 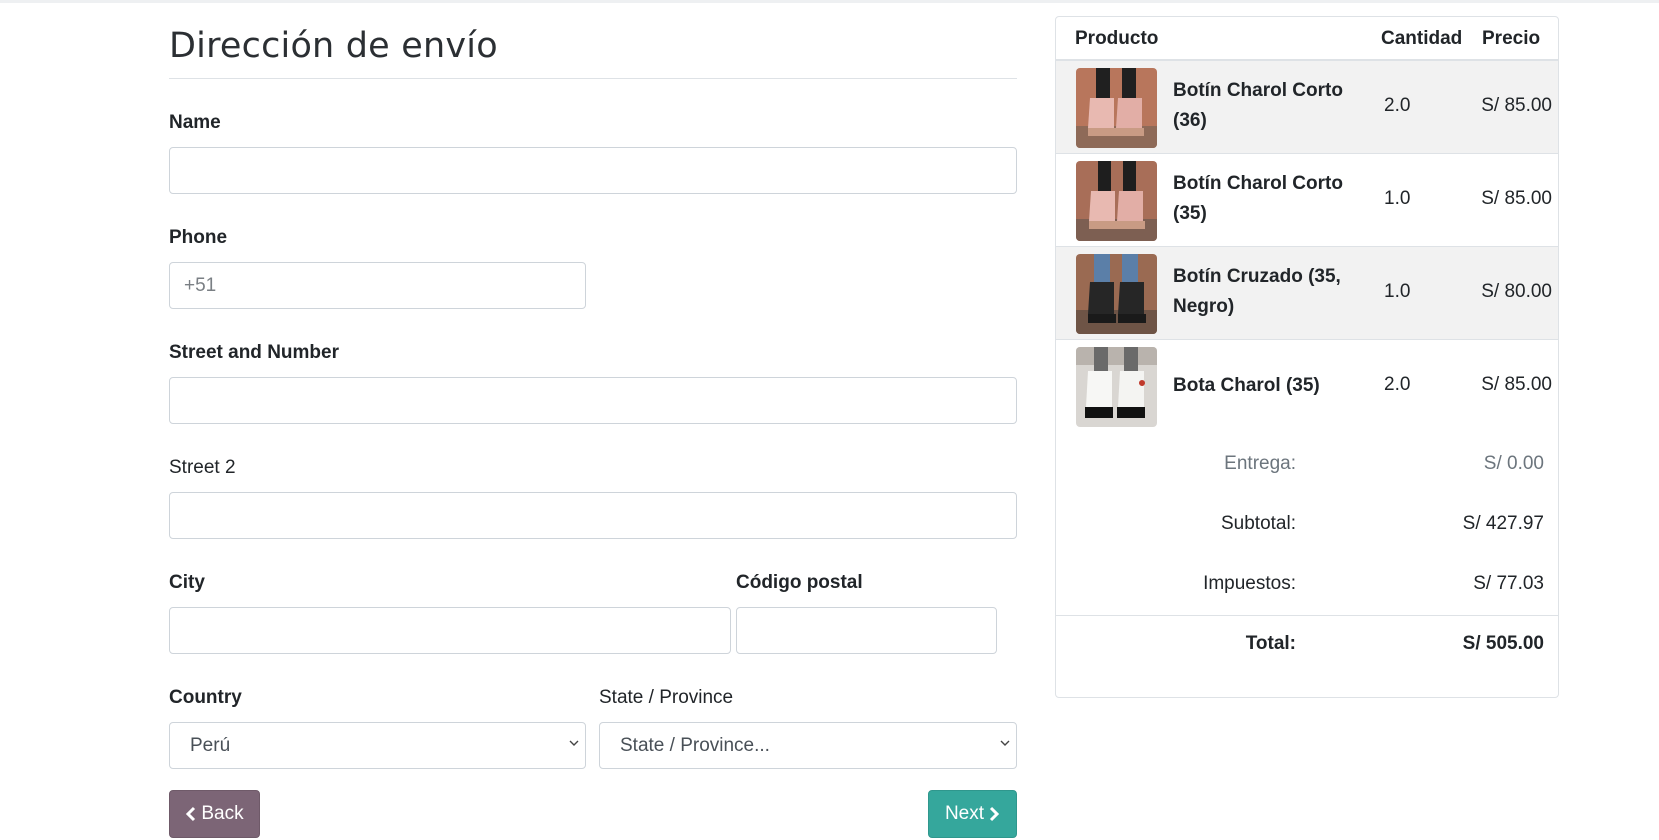 What do you see at coordinates (1307, 39) in the screenshot?
I see `cart-header: Producto Cantidad Precio` at bounding box center [1307, 39].